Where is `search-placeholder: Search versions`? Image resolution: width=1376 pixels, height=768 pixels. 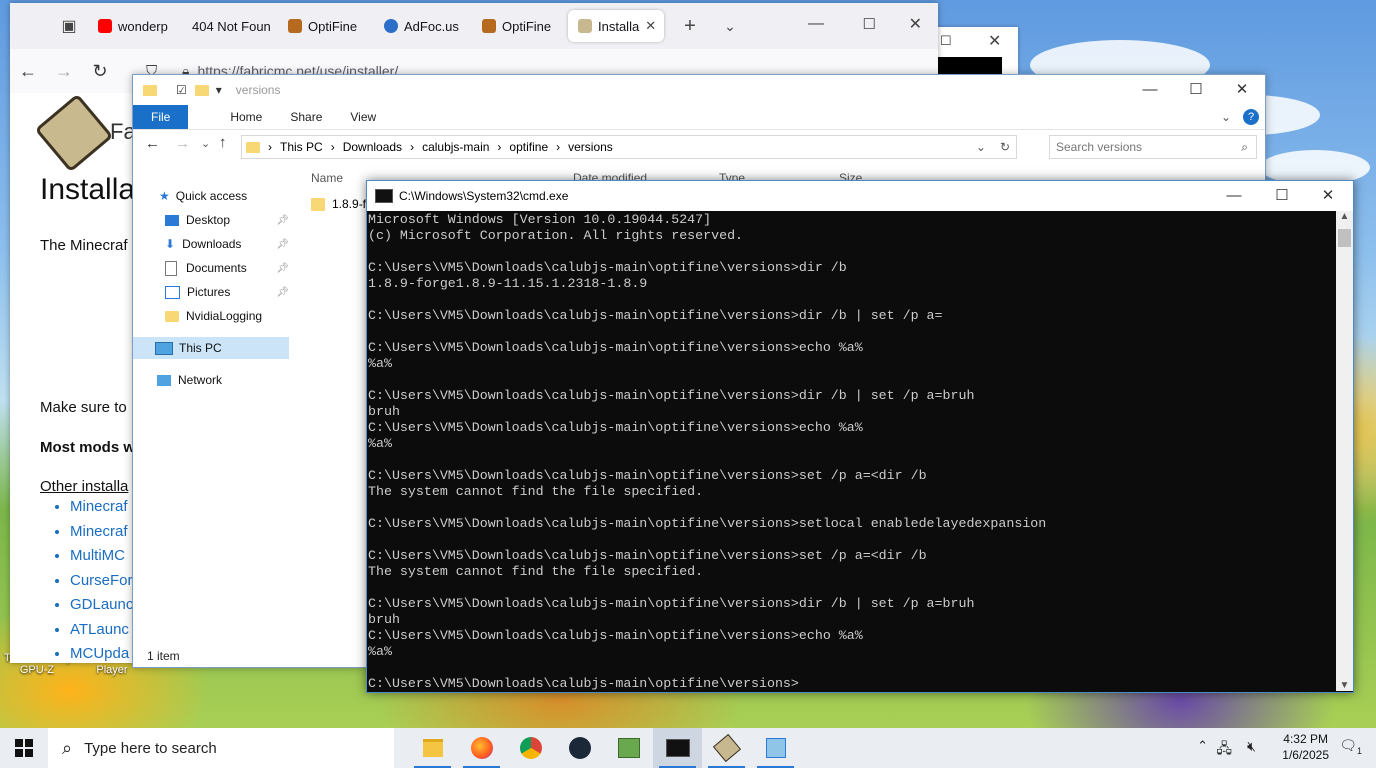
search-placeholder: Search versions is located at coordinates (1099, 147).